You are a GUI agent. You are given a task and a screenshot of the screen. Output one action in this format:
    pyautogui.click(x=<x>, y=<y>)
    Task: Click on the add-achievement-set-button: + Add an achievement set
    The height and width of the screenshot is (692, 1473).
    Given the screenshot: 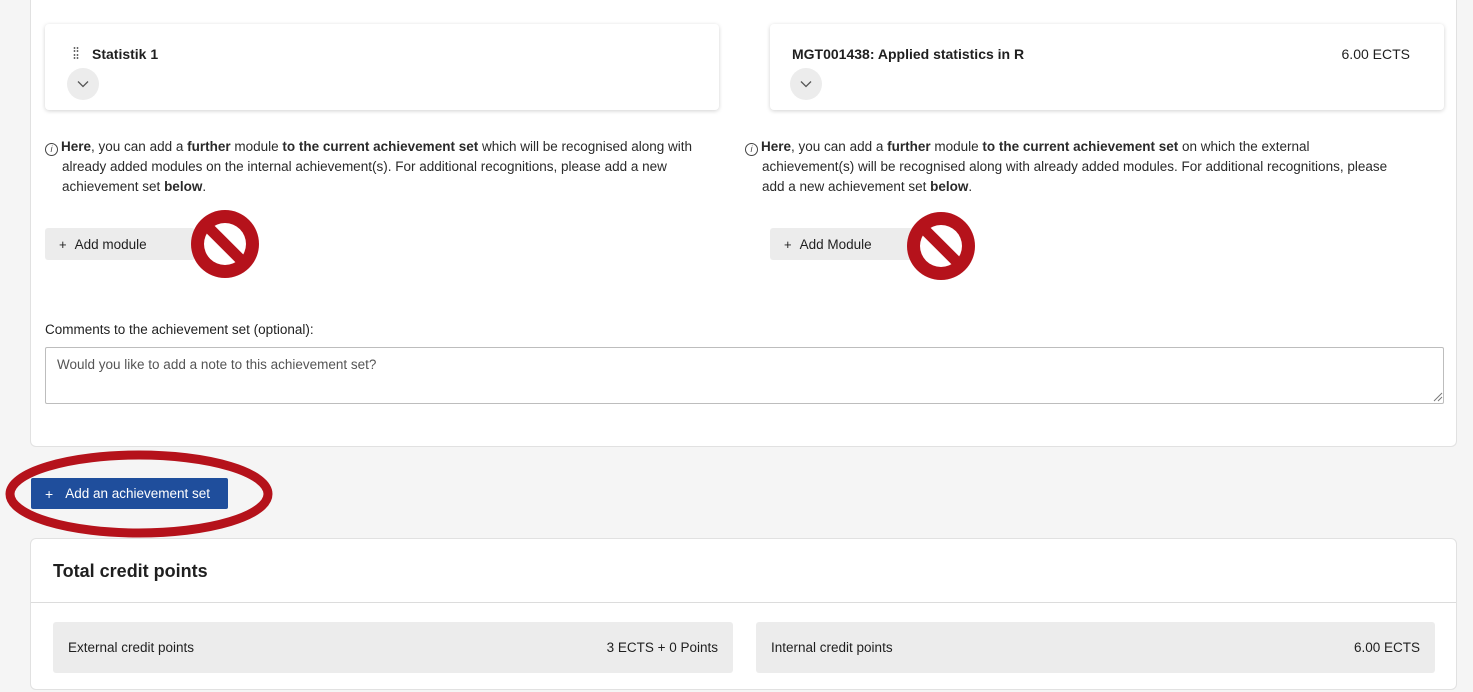 What is the action you would take?
    pyautogui.click(x=129, y=493)
    